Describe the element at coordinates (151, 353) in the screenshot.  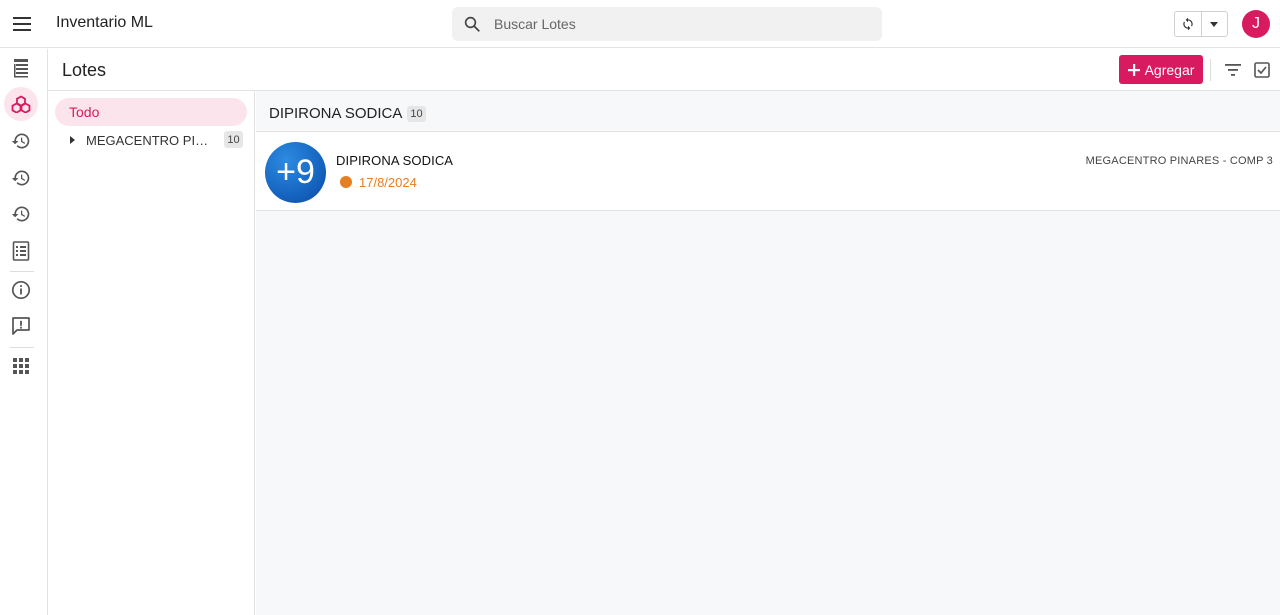
I see `location-tree: Todo MEGACENTRO PINARES - COMP 3 10` at that location.